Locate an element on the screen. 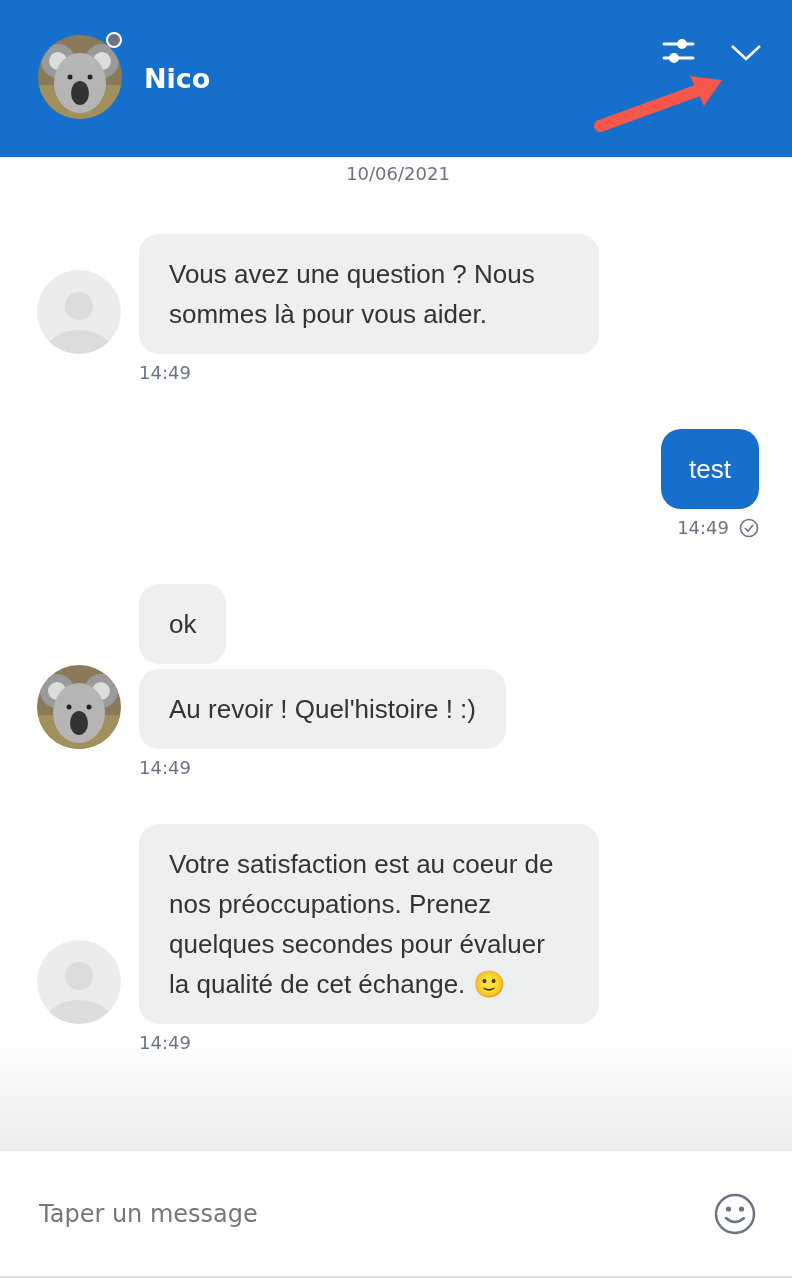  message-bubble: ok is located at coordinates (183, 624).